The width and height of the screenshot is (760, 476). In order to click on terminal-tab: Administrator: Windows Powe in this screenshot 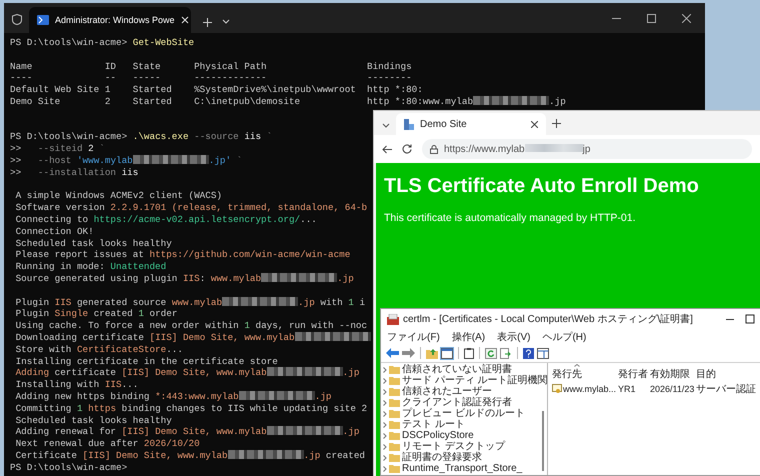, I will do `click(110, 20)`.